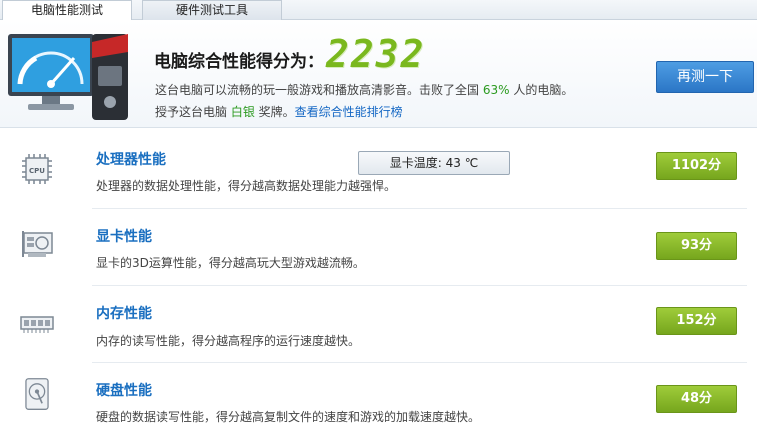 This screenshot has height=440, width=757. I want to click on beat-percentage: 63%, so click(496, 90).